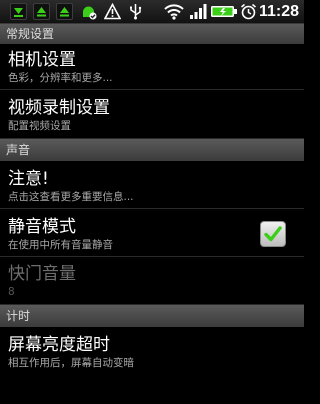 Image resolution: width=320 pixels, height=404 pixels. Describe the element at coordinates (152, 233) in the screenshot. I see `list-item-silent-mode: 静音模式 在使用中所有音量静音` at that location.